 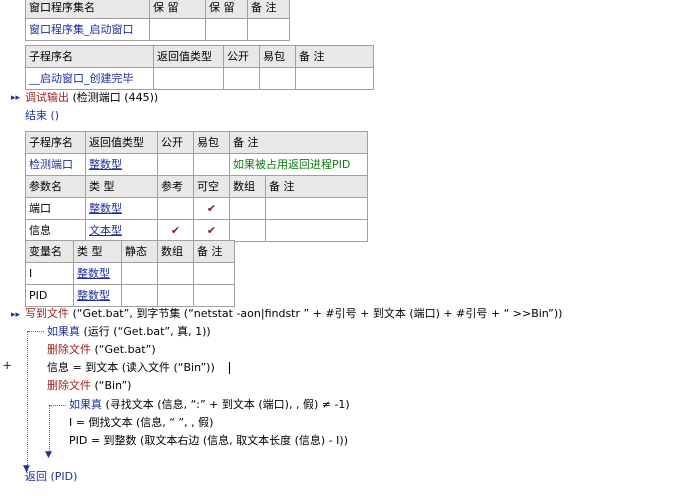 I want to click on code-line-delete-bin: 删除文件 (“Bin”), so click(x=89, y=386).